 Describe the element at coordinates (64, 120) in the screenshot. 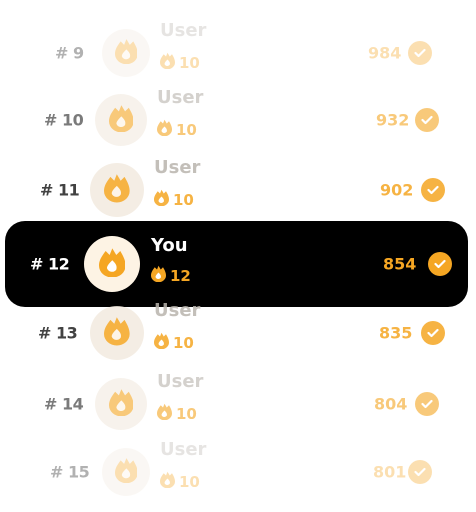

I see `rank: # 10` at that location.